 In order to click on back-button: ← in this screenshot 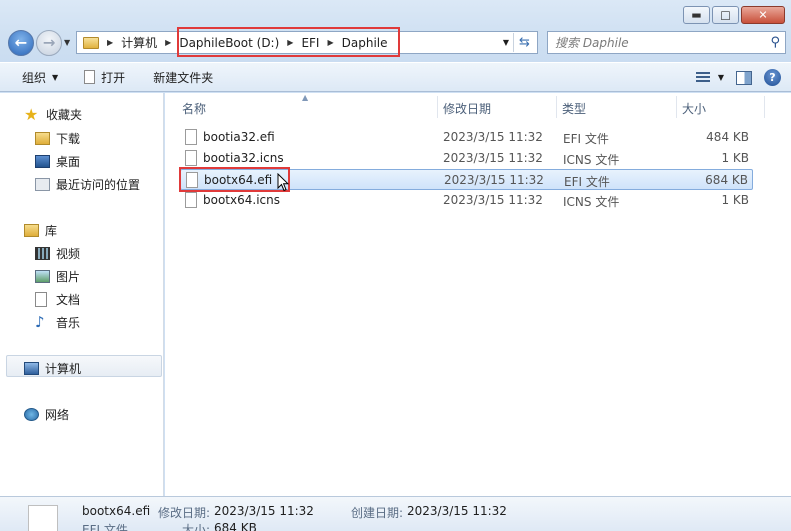, I will do `click(21, 43)`.